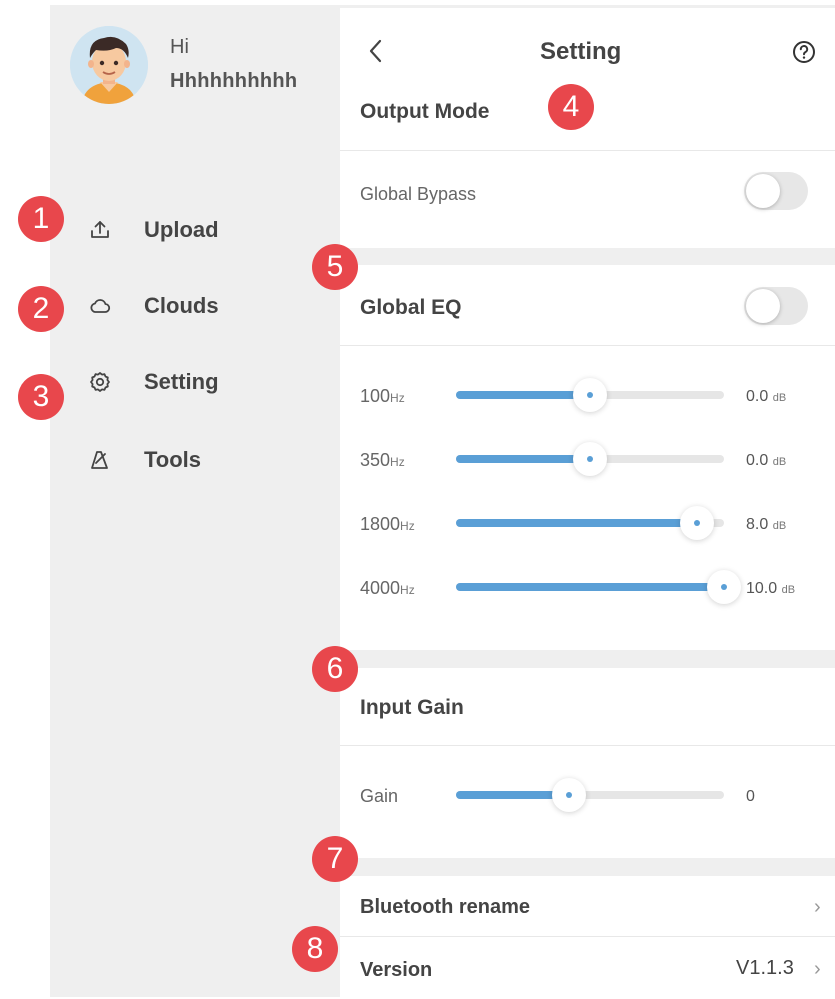 The width and height of the screenshot is (835, 999). Describe the element at coordinates (206, 460) in the screenshot. I see `sidebar-item-tools: Tools` at that location.